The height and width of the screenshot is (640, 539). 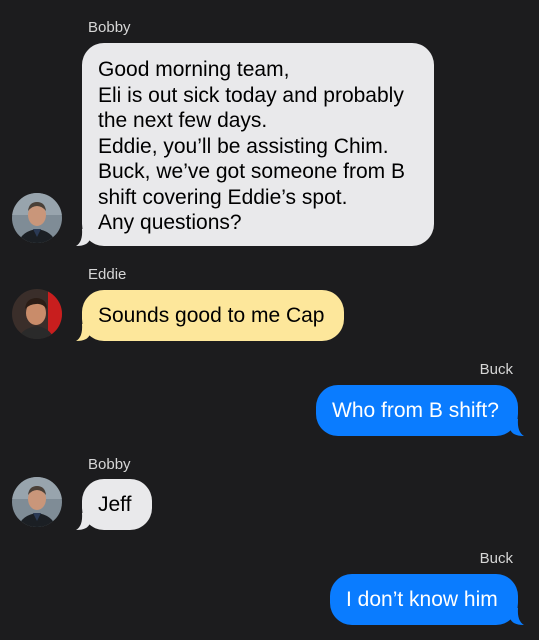 I want to click on message-text: the next few days., so click(x=183, y=120).